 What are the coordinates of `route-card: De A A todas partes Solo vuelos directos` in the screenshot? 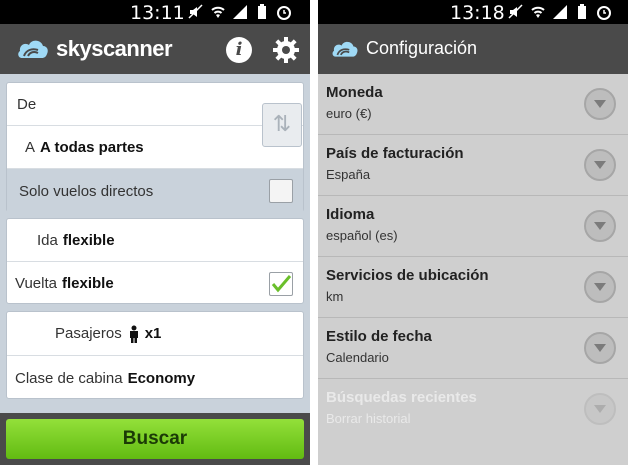 It's located at (155, 147).